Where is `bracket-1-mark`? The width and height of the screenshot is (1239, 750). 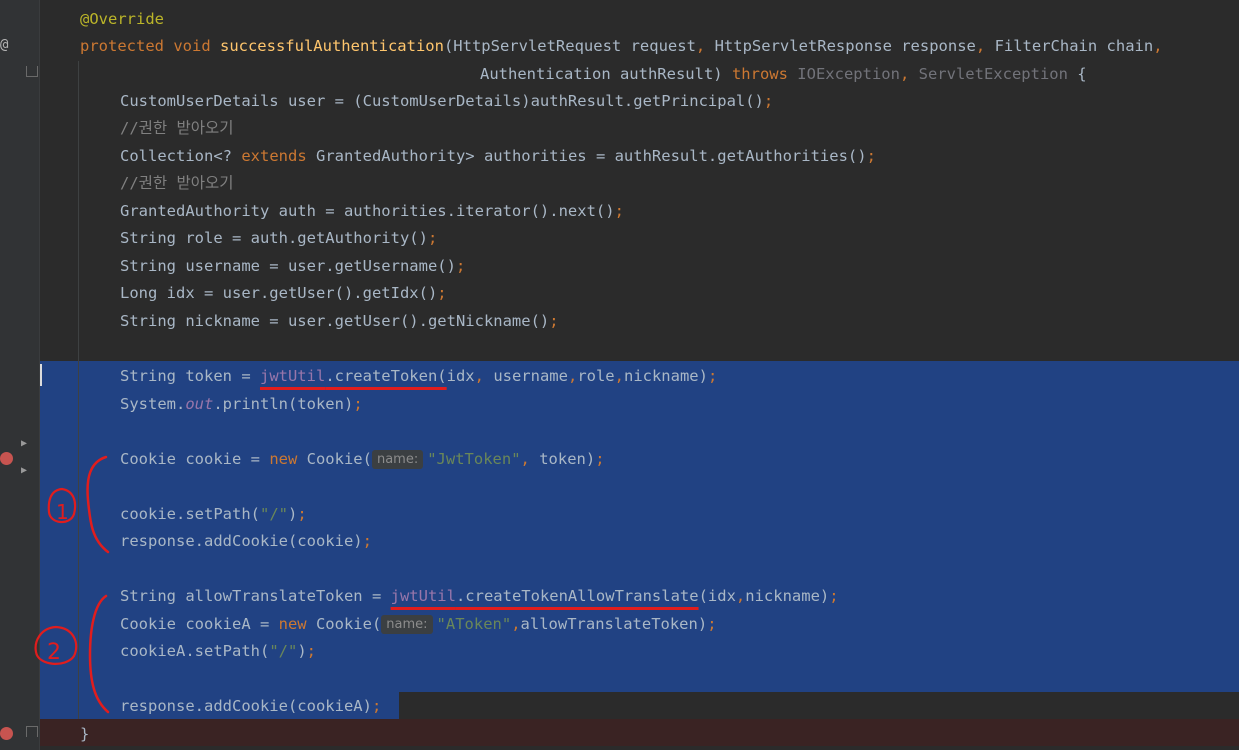 bracket-1-mark is located at coordinates (98, 504).